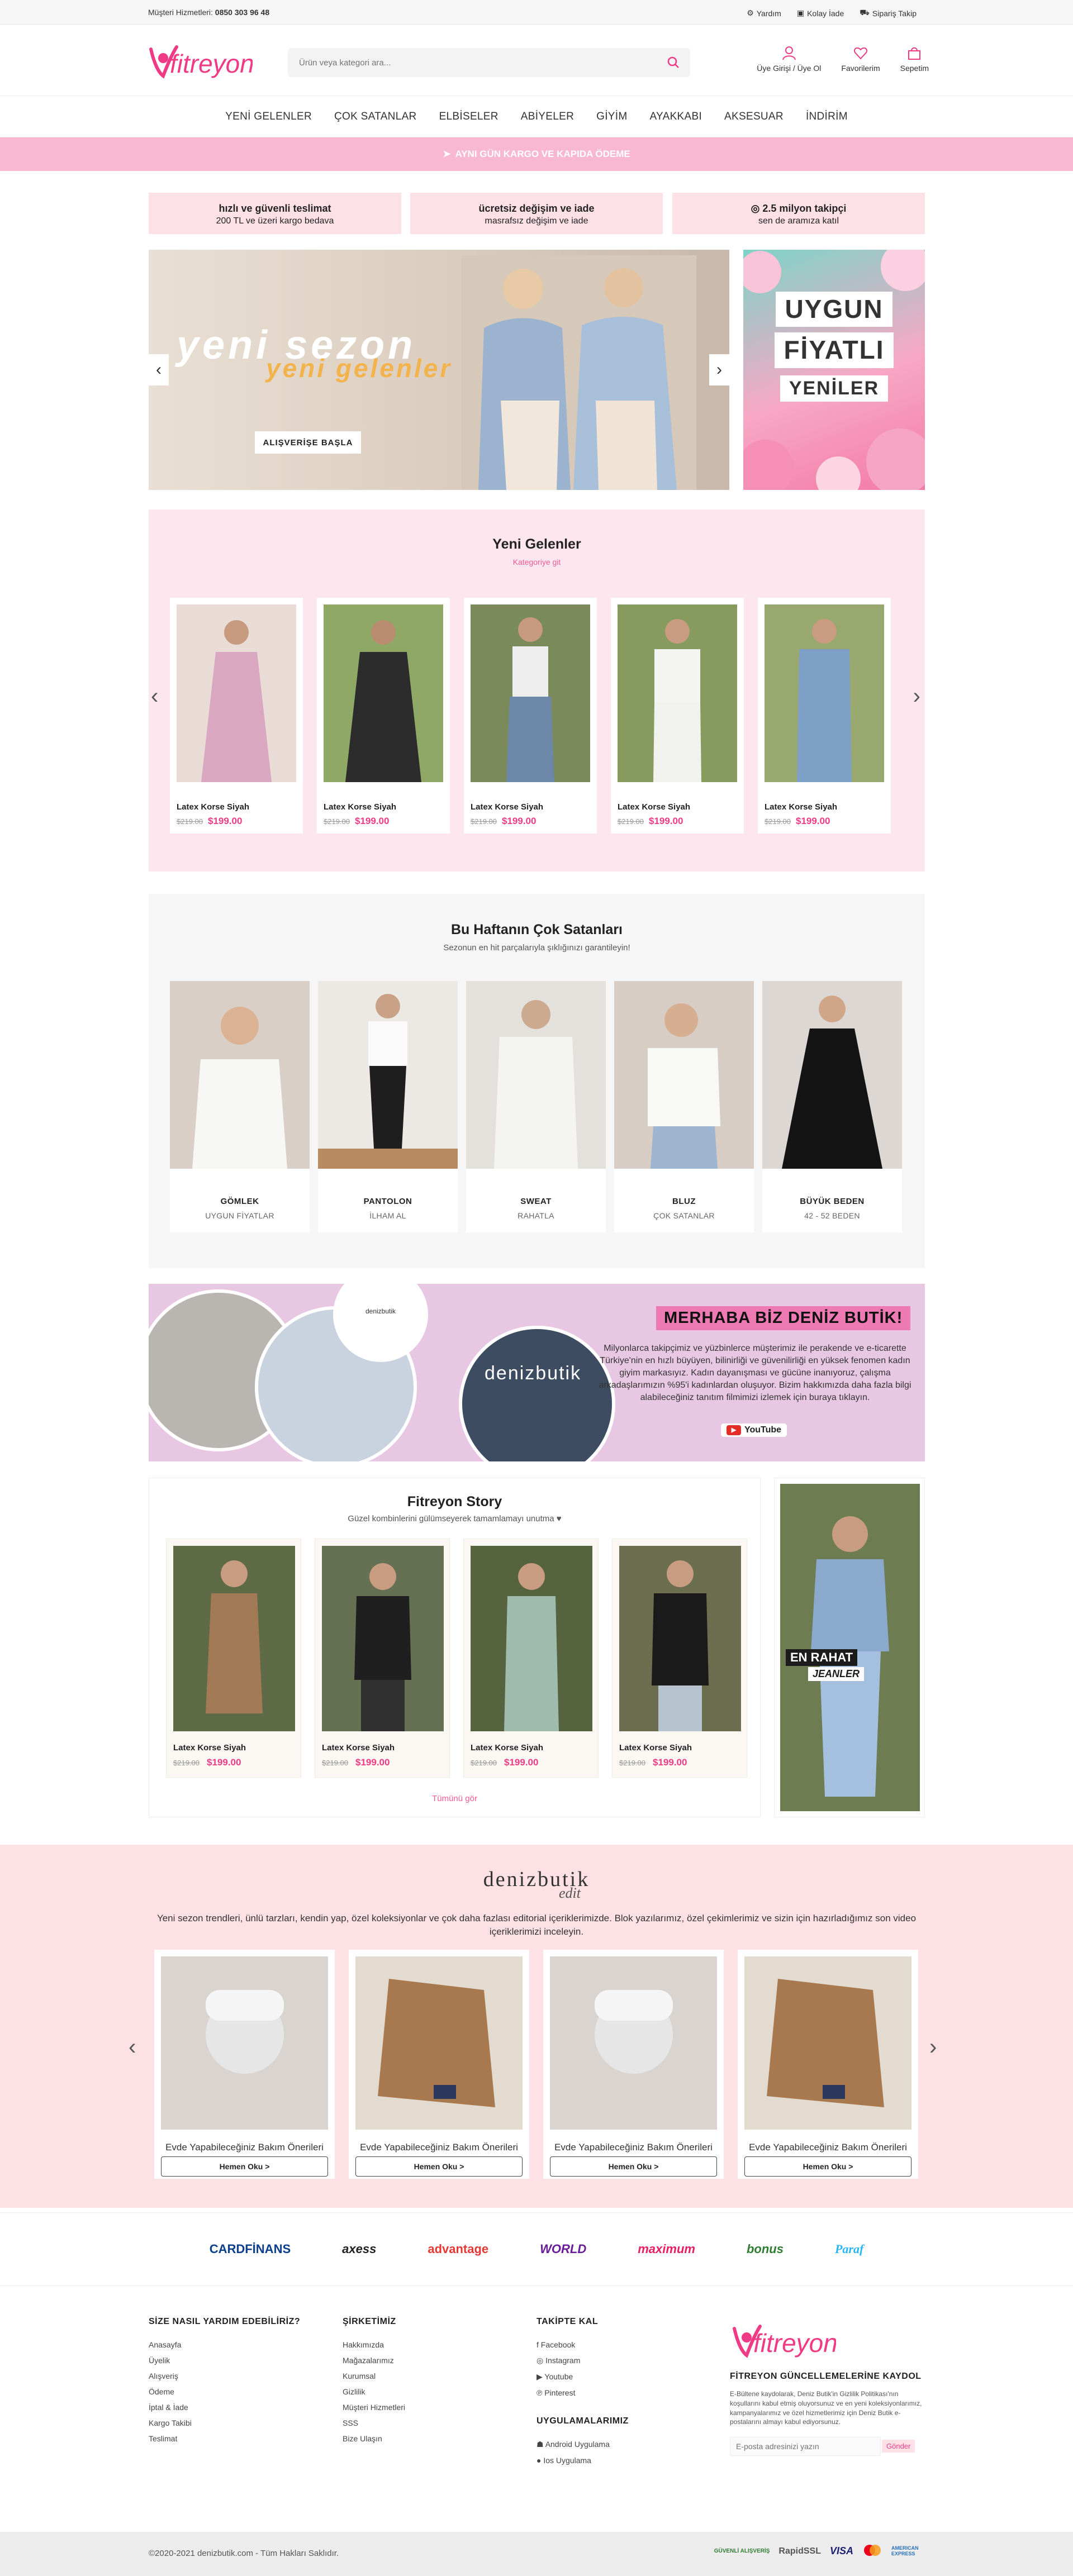  Describe the element at coordinates (224, 2376) in the screenshot. I see `footer-link: Alışveriş` at that location.